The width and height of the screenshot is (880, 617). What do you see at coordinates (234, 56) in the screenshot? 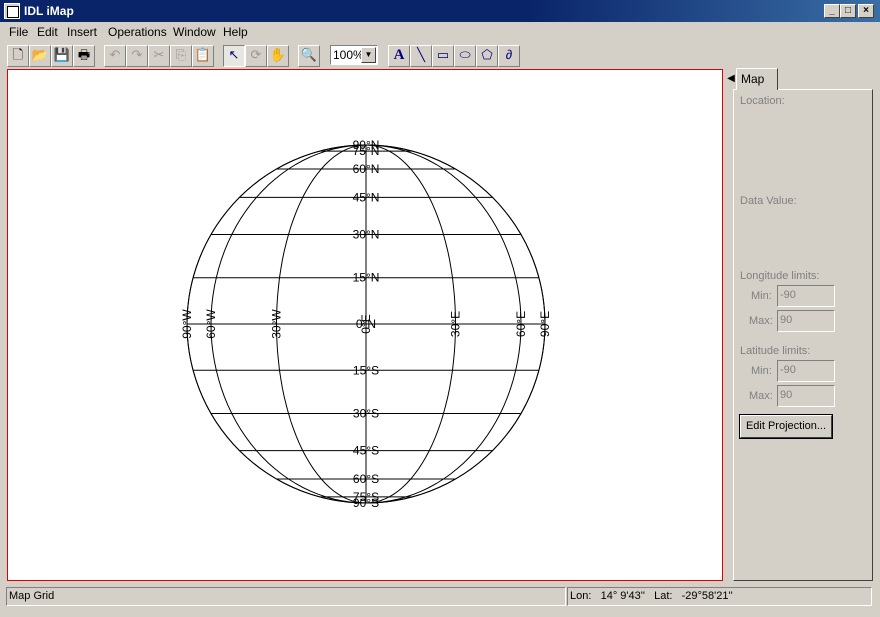
I see `select-arrow-icon: ↖` at bounding box center [234, 56].